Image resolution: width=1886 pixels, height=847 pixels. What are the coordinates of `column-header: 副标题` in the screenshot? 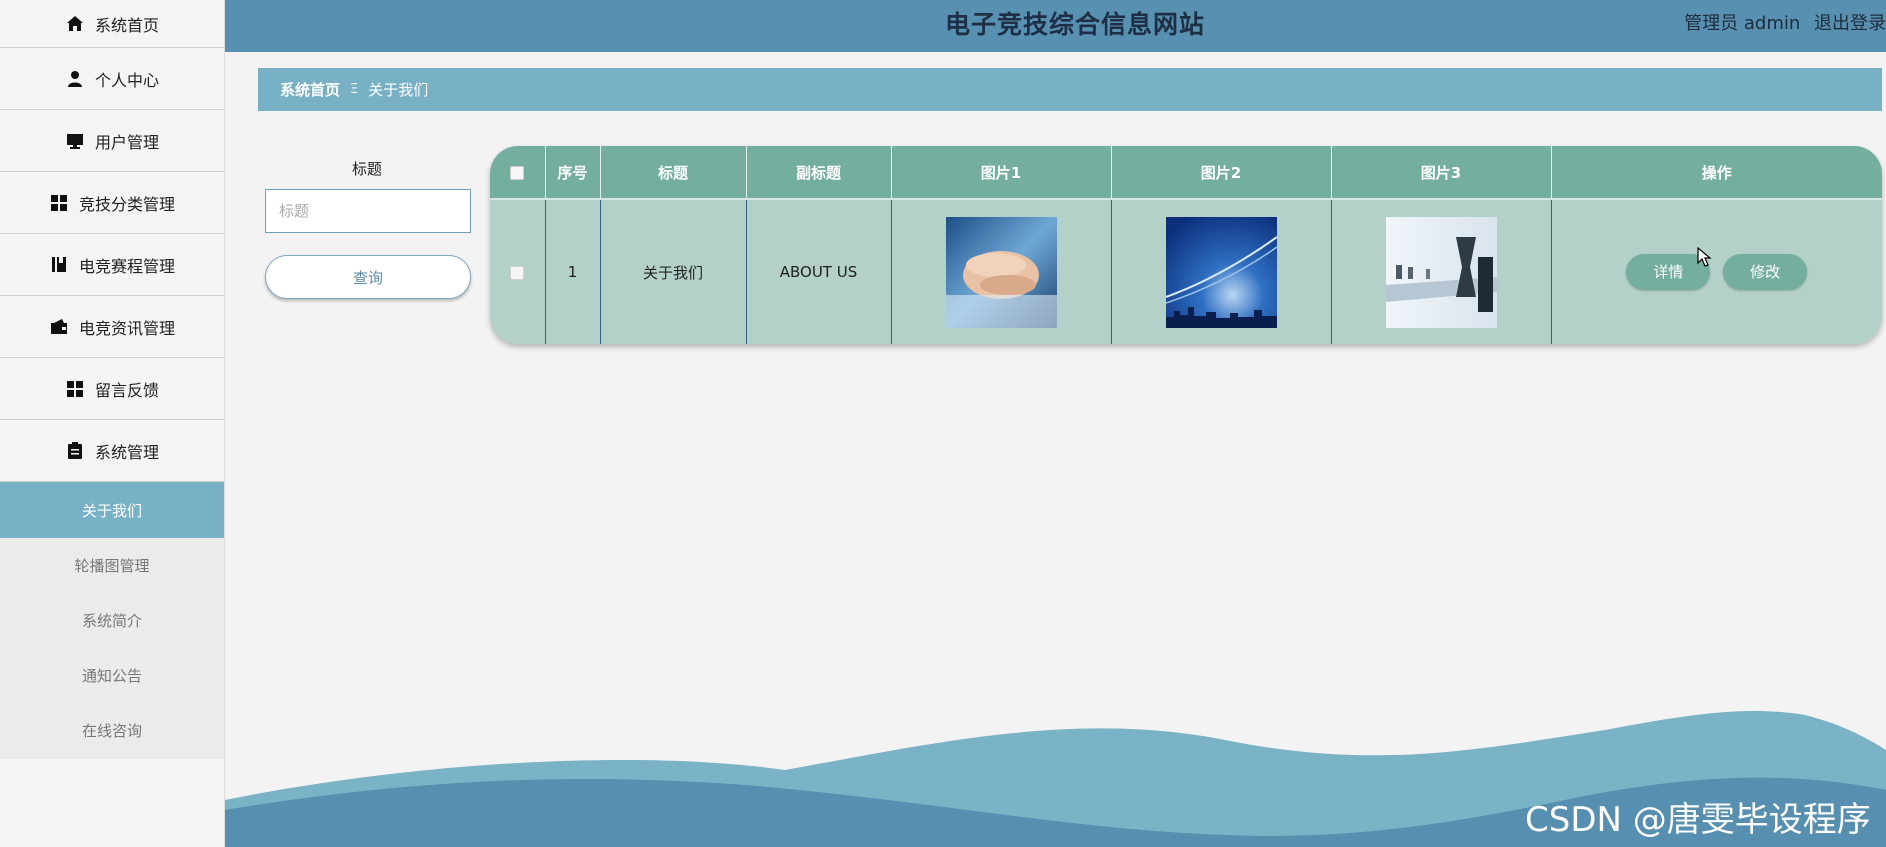 It's located at (819, 173).